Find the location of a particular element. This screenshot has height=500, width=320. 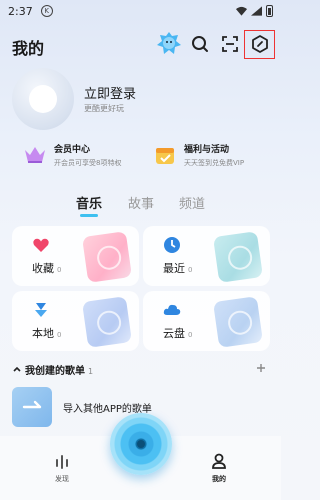

playlists-count: 1 is located at coordinates (91, 371).